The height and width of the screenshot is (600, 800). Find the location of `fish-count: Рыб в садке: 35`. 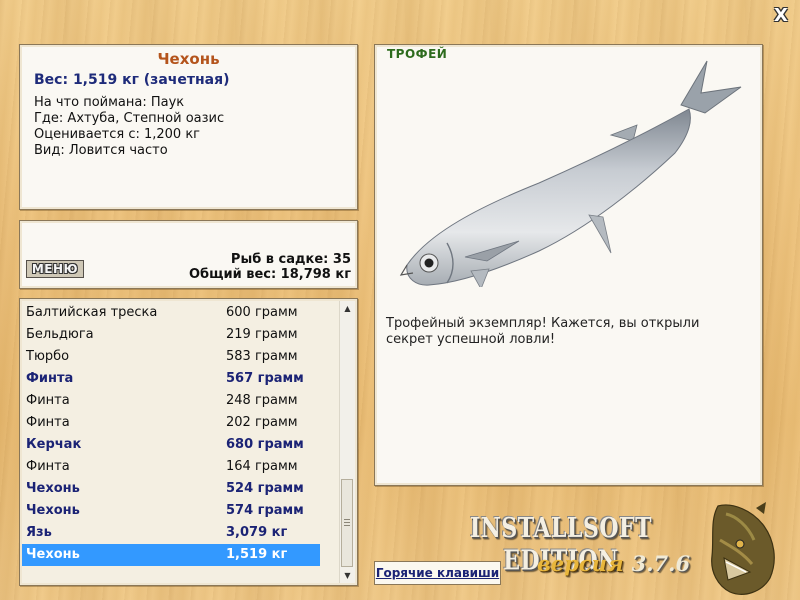

fish-count: Рыб в садке: 35 is located at coordinates (290, 259).